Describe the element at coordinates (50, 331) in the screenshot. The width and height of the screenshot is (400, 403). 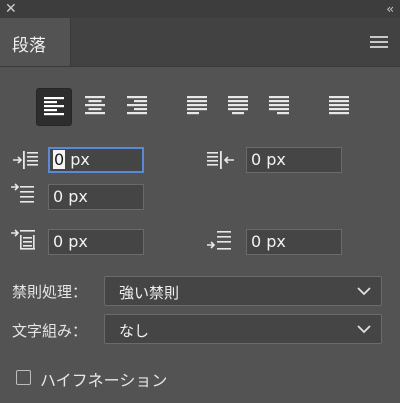
I see `mojikumi-label: 文字組み：` at that location.